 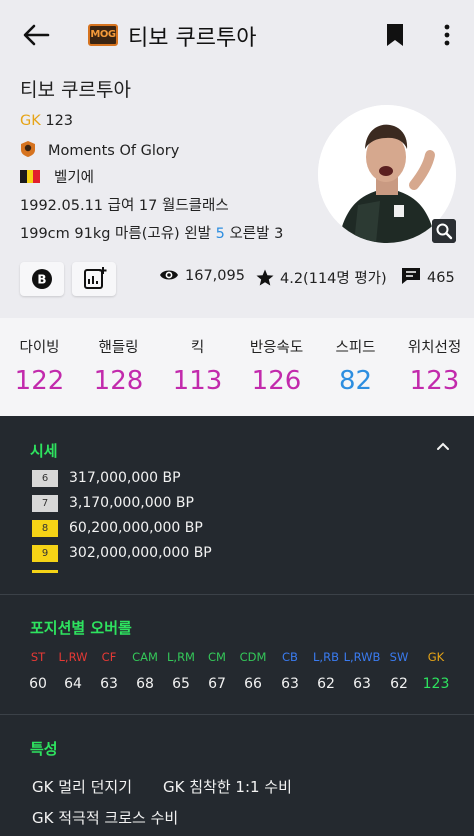 What do you see at coordinates (103, 35) in the screenshot?
I see `mog-season-logo: MOG` at bounding box center [103, 35].